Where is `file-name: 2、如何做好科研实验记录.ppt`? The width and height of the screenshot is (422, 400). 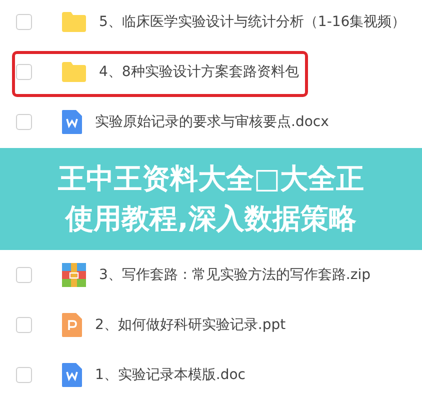
file-name: 2、如何做好科研实验记录.ppt is located at coordinates (190, 325).